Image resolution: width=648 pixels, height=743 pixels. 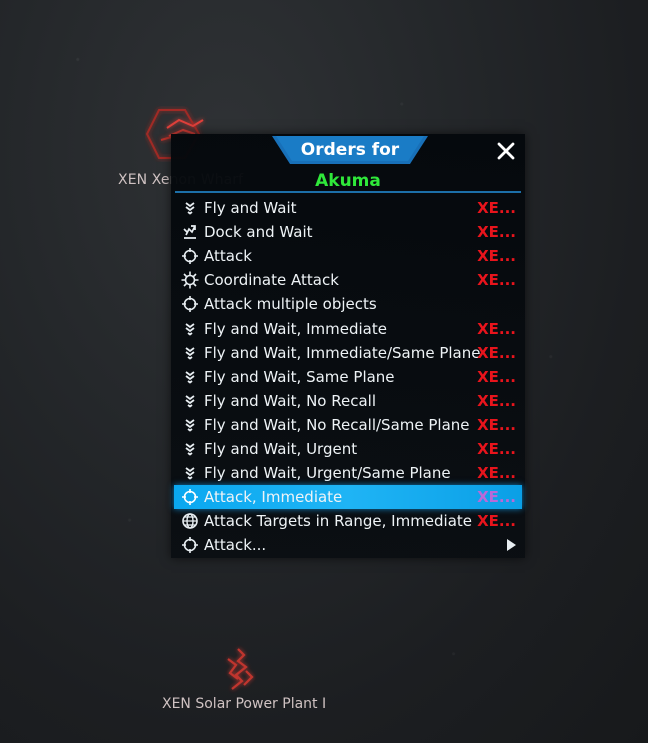 What do you see at coordinates (250, 208) in the screenshot?
I see `menu-item-label: Fly and Wait` at bounding box center [250, 208].